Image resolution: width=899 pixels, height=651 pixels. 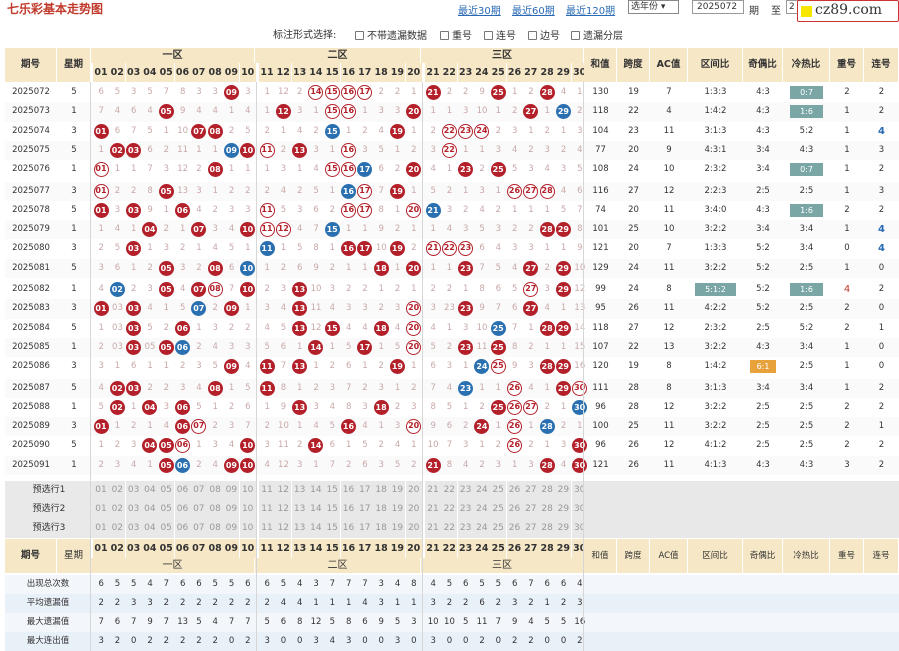 What do you see at coordinates (597, 34) in the screenshot?
I see `option-miss-layer: 遗漏分层` at bounding box center [597, 34].